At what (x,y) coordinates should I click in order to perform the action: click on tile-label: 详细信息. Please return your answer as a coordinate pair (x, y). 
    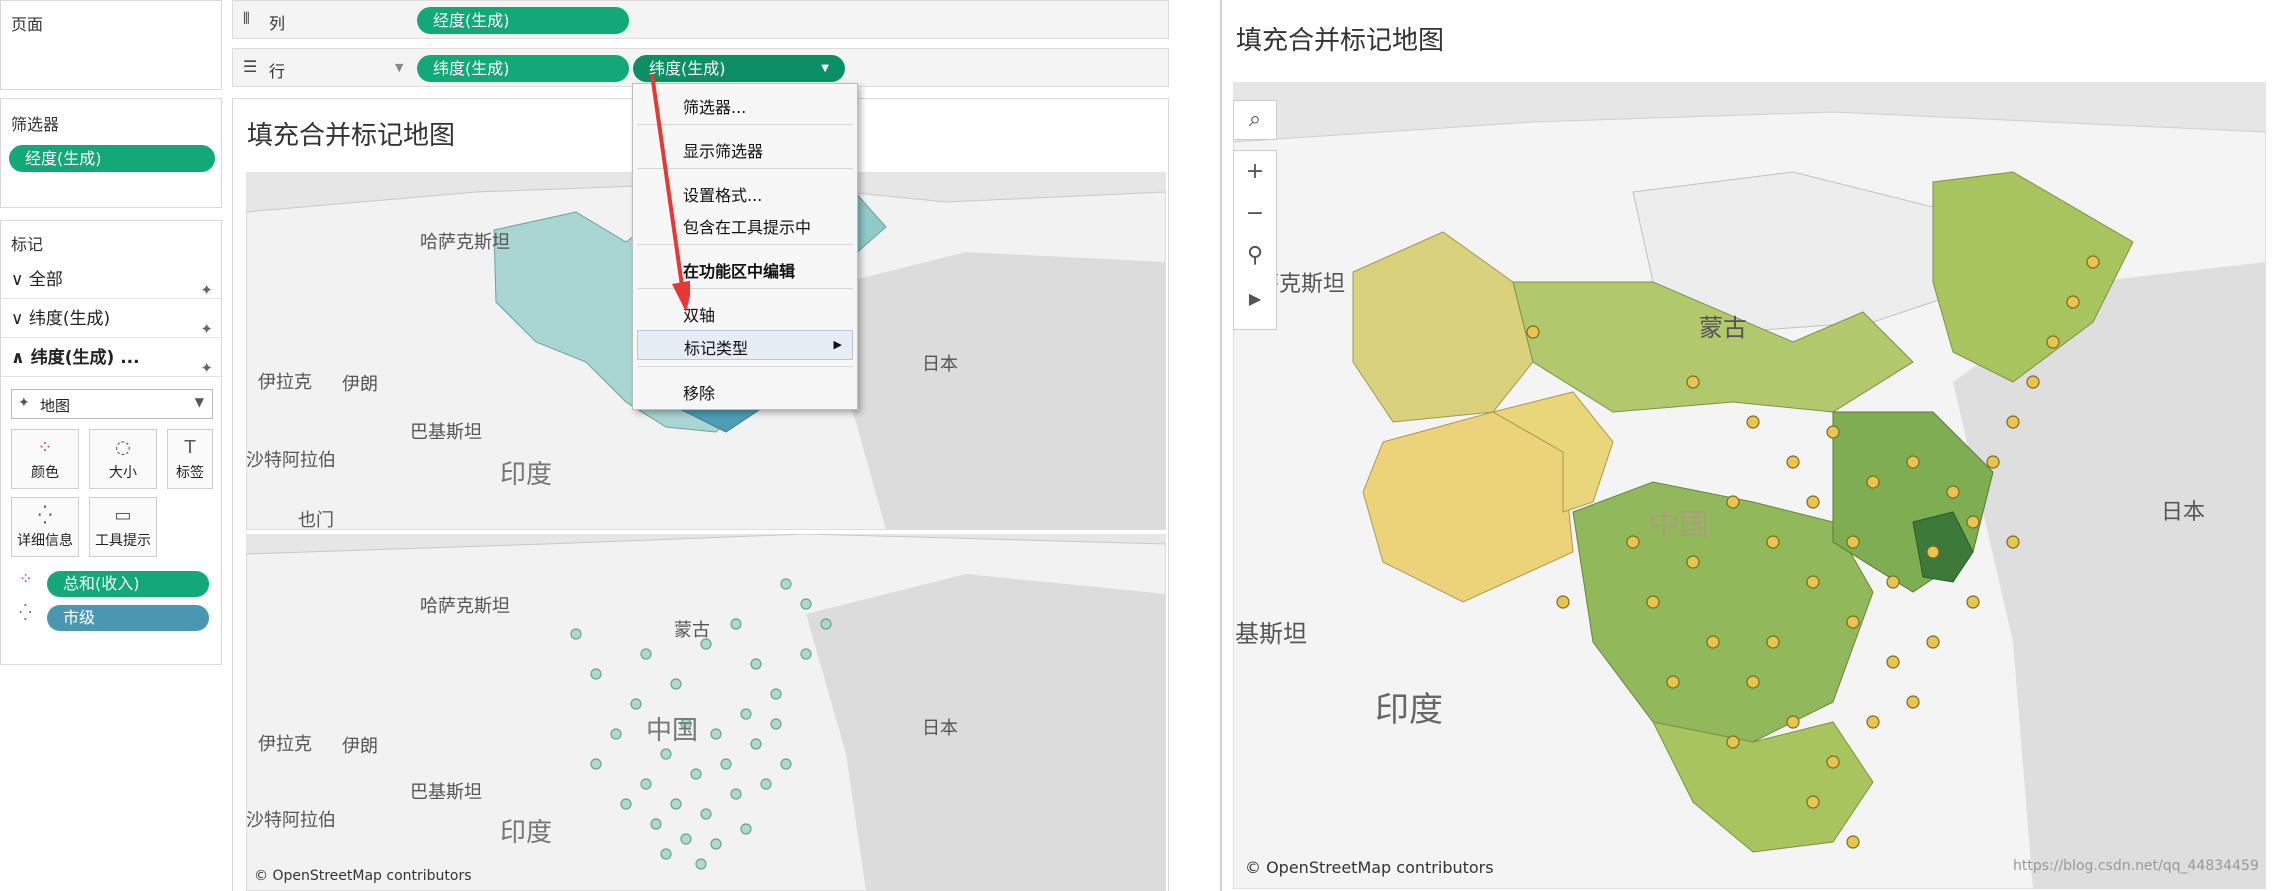
    Looking at the image, I should click on (45, 541).